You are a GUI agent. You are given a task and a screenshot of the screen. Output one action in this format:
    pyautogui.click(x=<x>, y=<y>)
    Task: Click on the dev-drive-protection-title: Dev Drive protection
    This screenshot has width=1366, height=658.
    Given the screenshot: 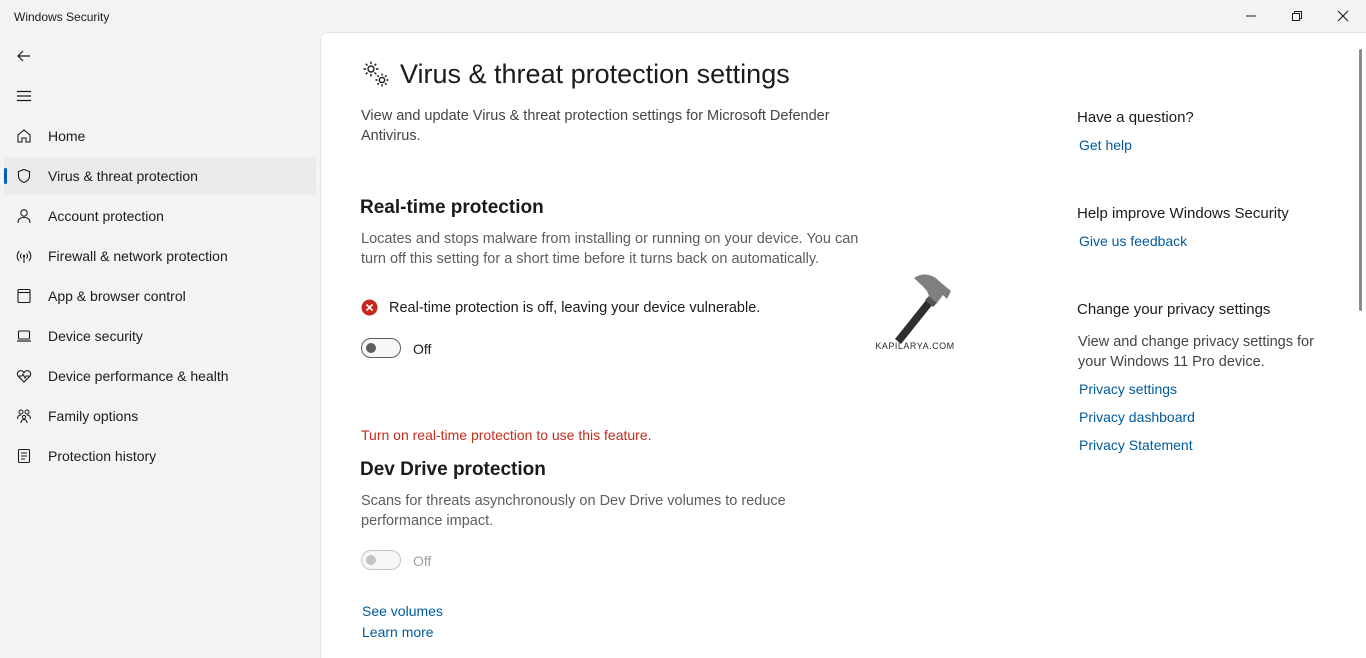 What is the action you would take?
    pyautogui.click(x=453, y=469)
    